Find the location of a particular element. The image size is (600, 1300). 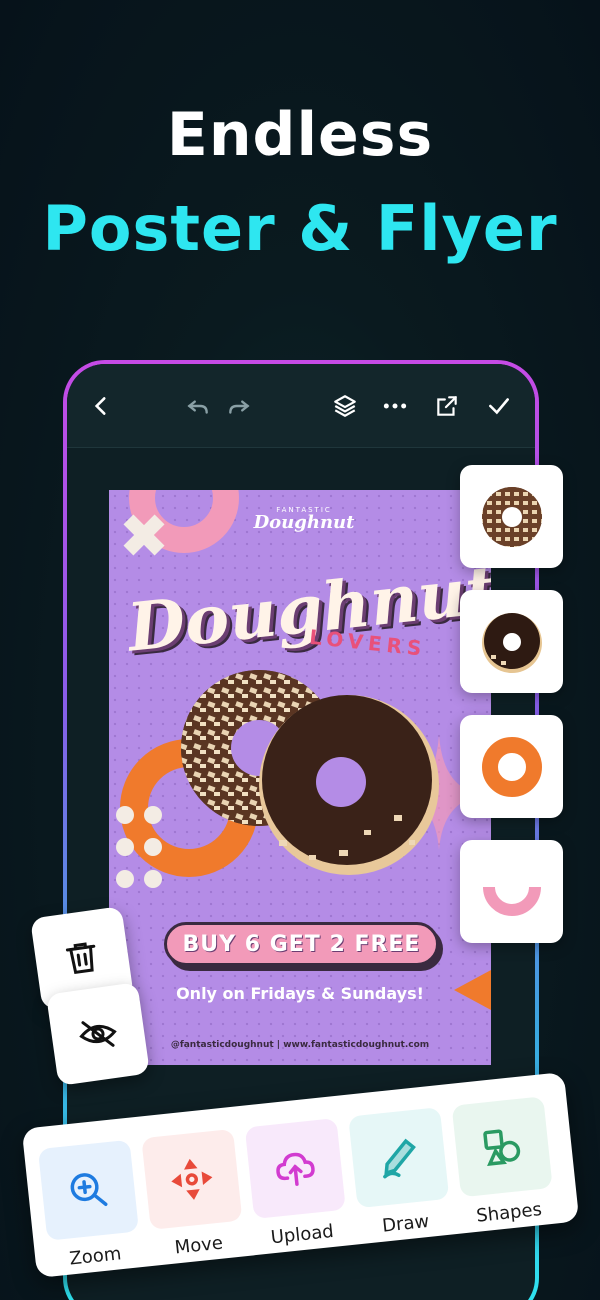

tool-zoom-label: Zoom is located at coordinates (95, 1256).